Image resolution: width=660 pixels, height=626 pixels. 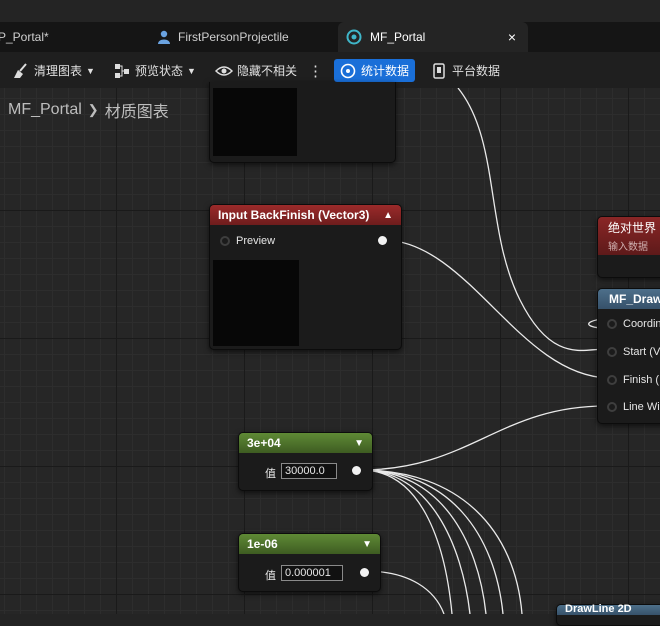 I want to click on tab-label: MF_Portal, so click(x=398, y=37).